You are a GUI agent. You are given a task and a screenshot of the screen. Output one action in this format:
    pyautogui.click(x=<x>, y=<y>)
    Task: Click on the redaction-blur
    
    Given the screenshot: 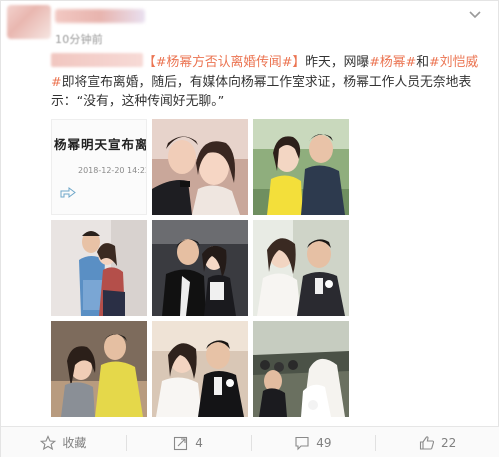 What is the action you would take?
    pyautogui.click(x=97, y=60)
    